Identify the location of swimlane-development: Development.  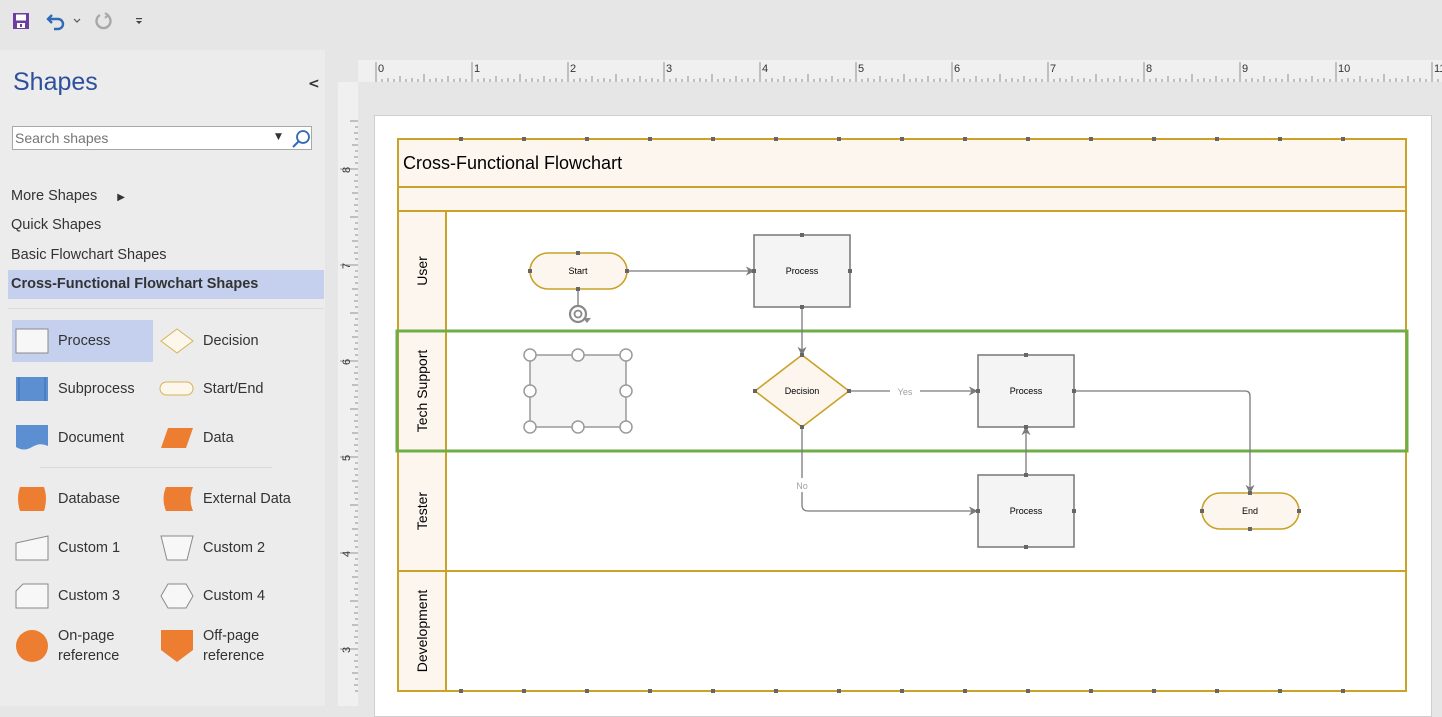
(902, 631).